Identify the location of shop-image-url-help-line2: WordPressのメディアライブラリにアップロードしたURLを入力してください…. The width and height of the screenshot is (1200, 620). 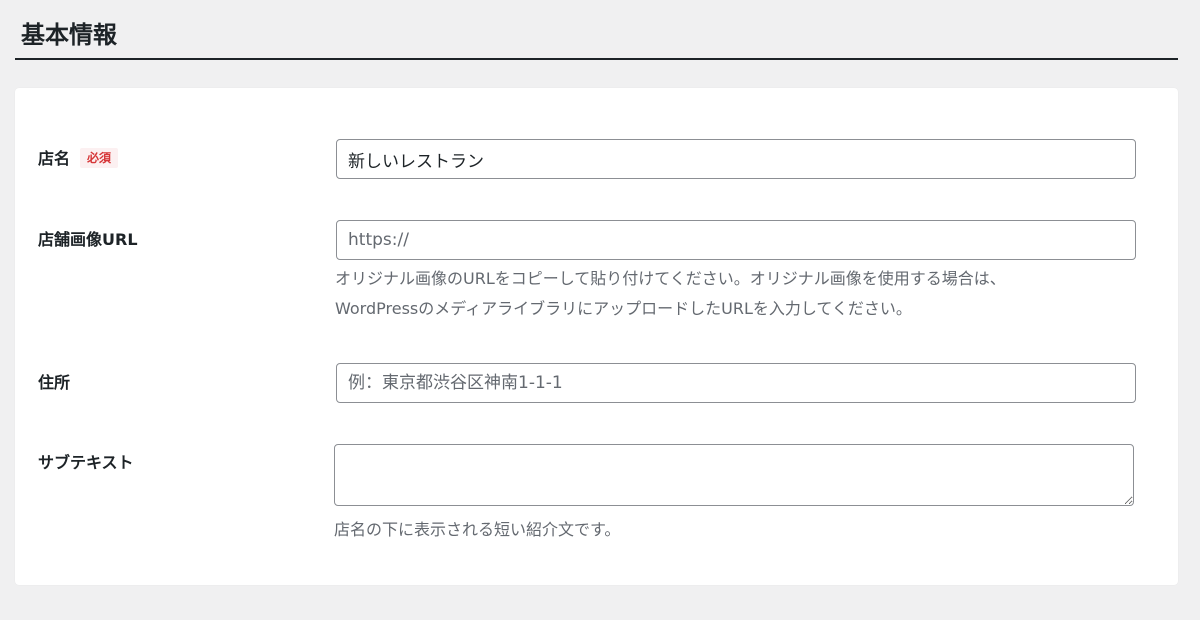
(623, 308).